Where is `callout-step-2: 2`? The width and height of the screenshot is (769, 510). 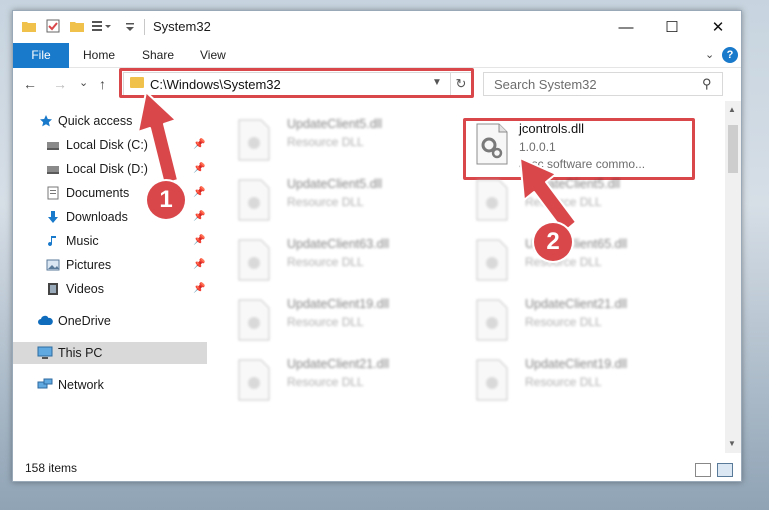
callout-step-2: 2 is located at coordinates (553, 242).